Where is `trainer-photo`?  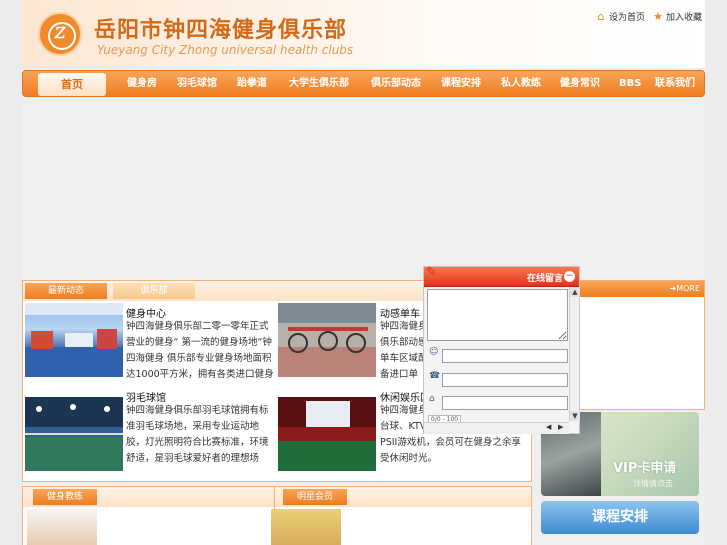 trainer-photo is located at coordinates (62, 527).